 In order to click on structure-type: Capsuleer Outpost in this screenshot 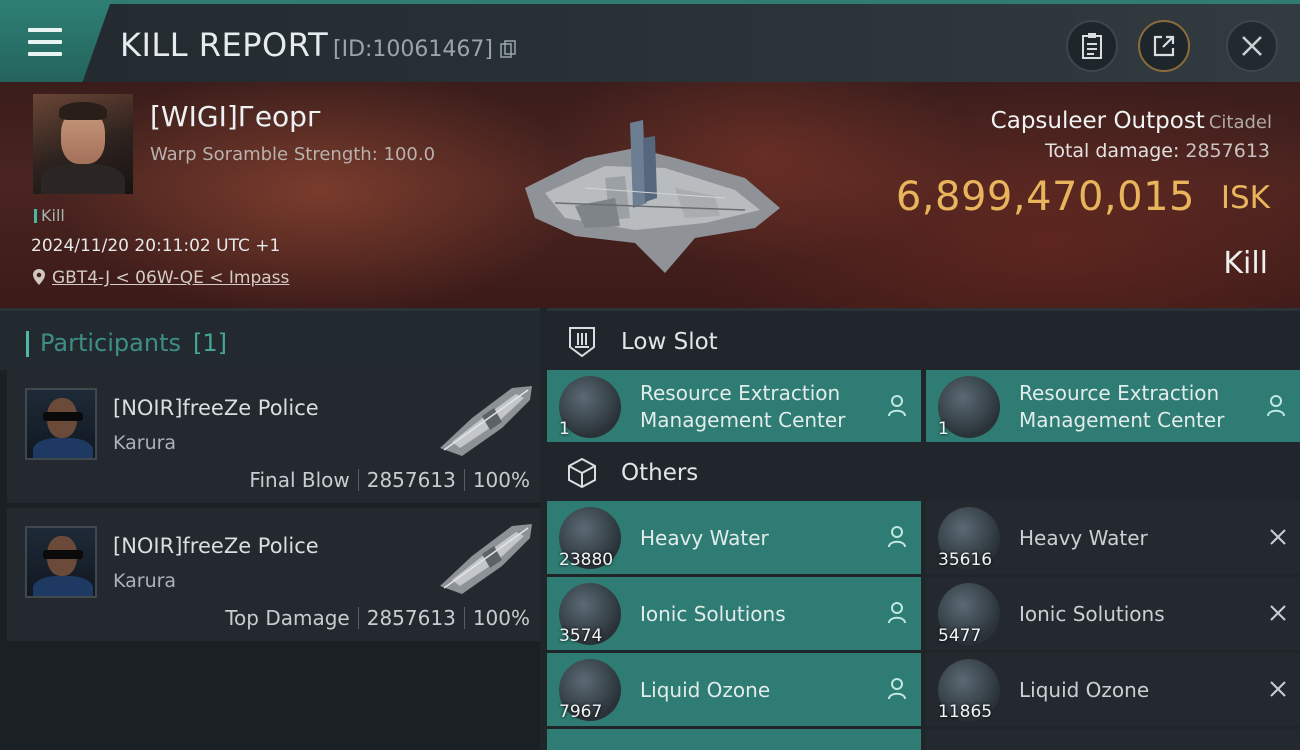, I will do `click(1097, 121)`.